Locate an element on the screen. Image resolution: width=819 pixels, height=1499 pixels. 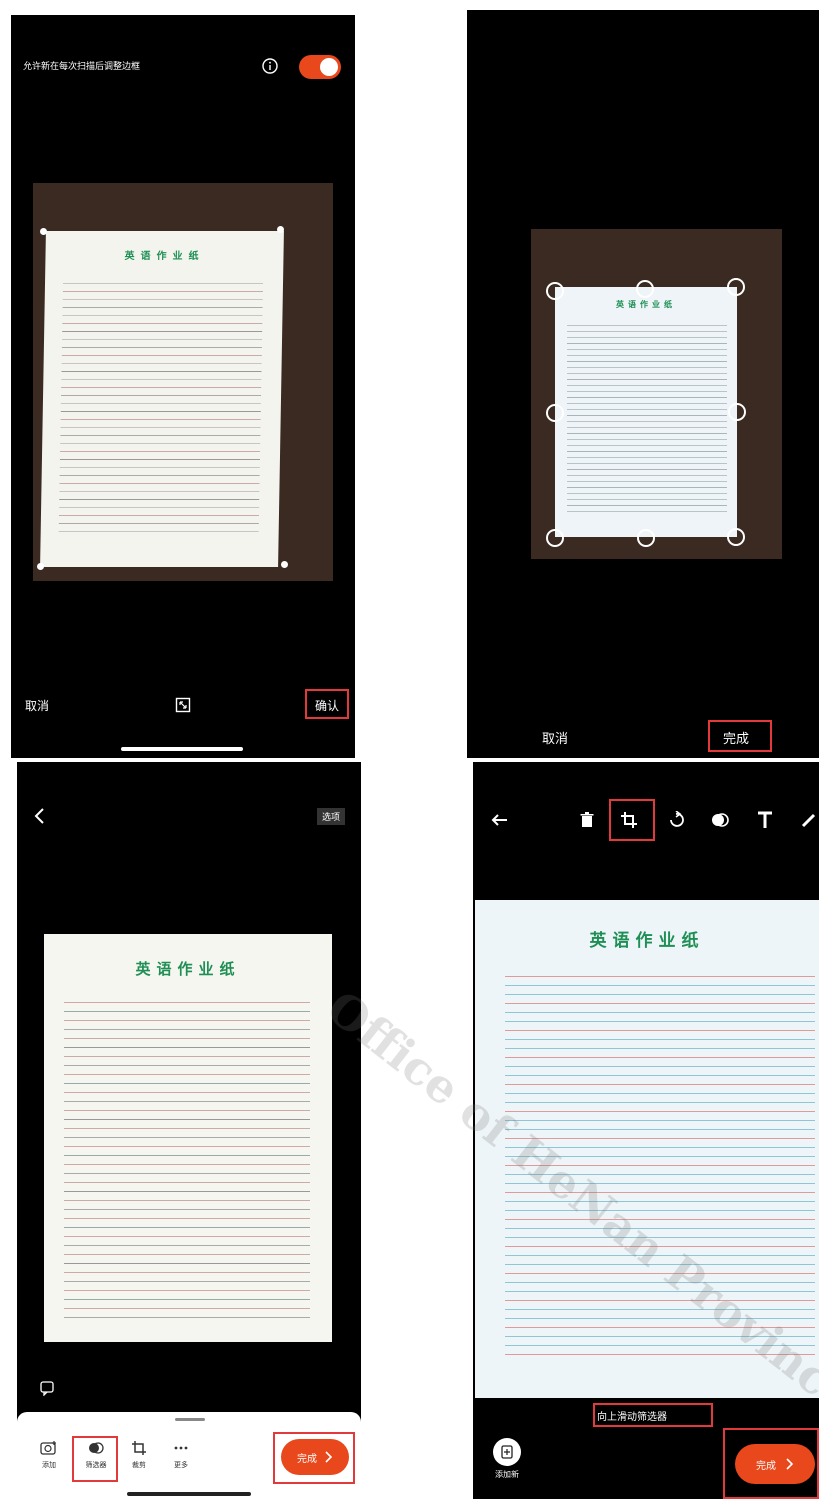
feedback-icon is located at coordinates (47, 1388).